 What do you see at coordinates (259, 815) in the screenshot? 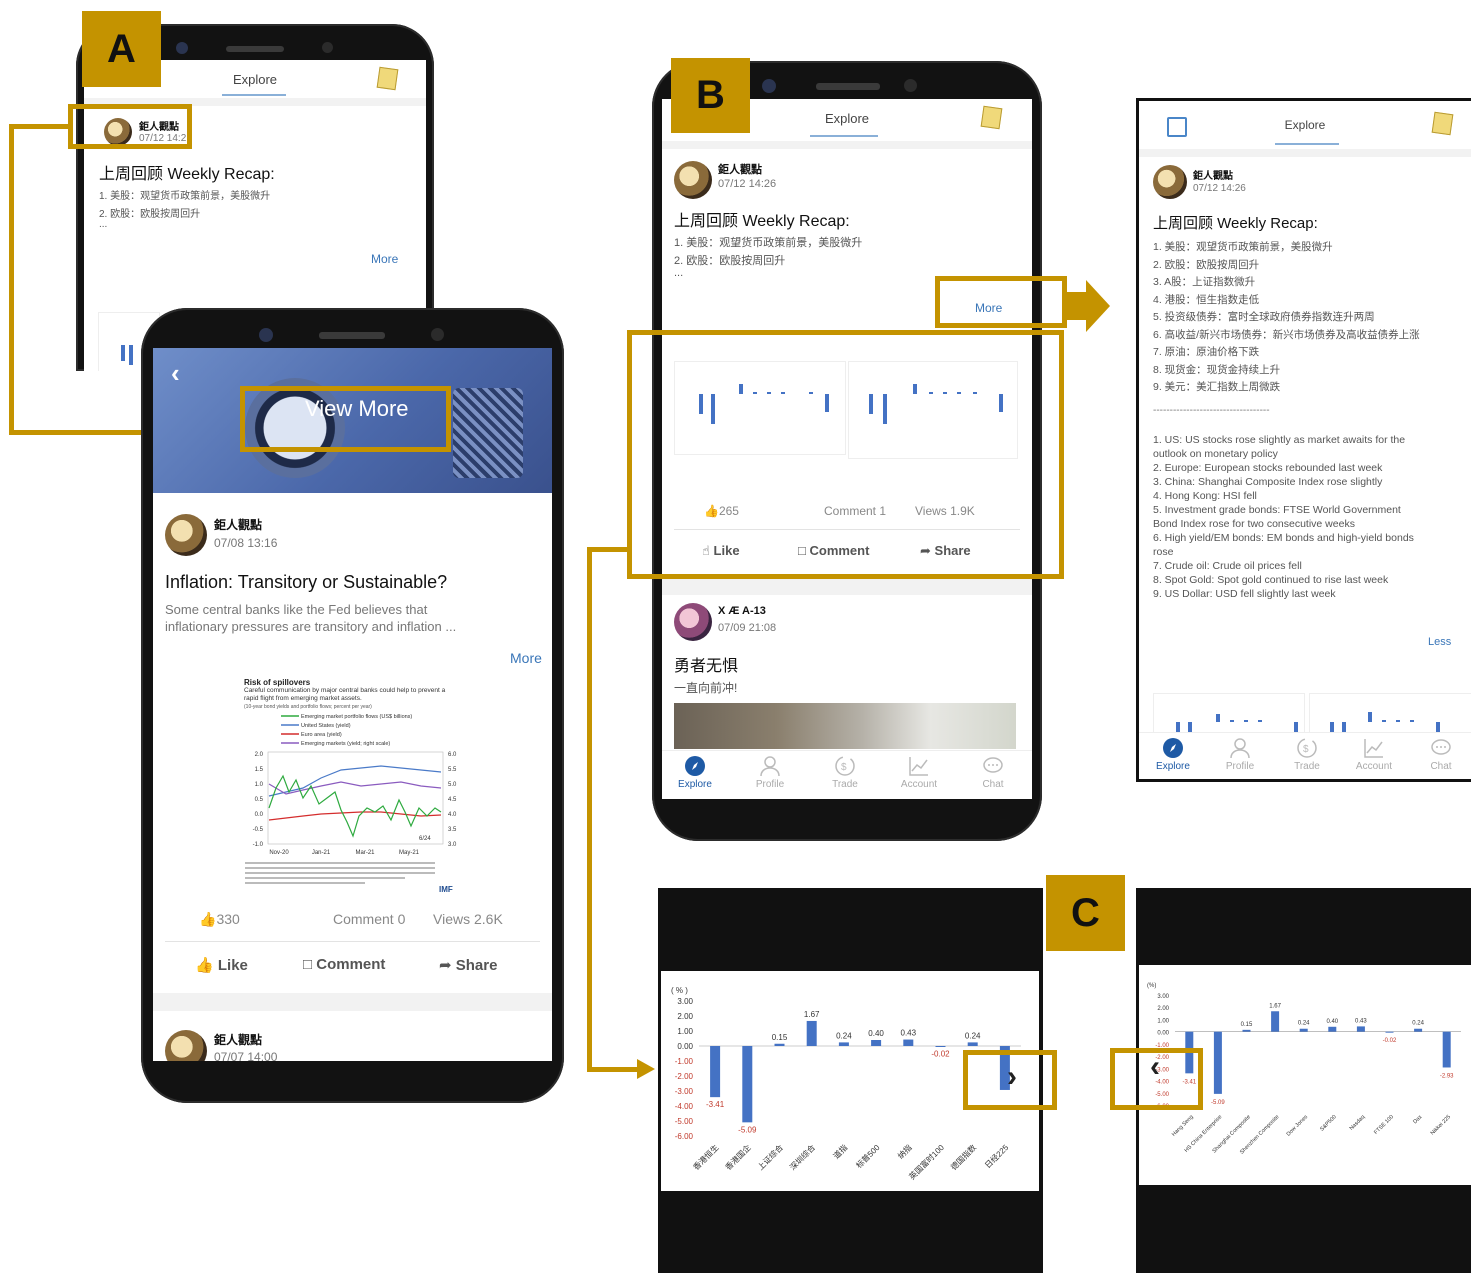
I see `tick-label: 0.0` at bounding box center [259, 815].